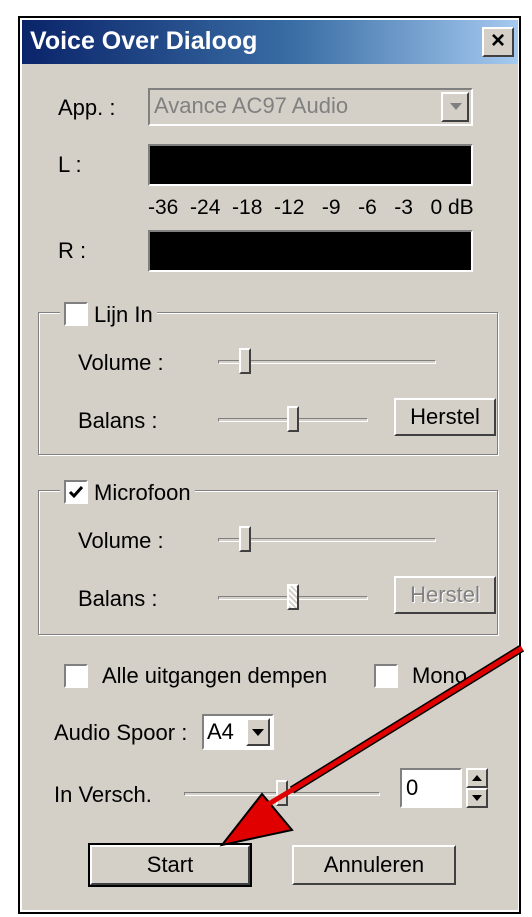  Describe the element at coordinates (372, 745) in the screenshot. I see `annotation-arrow` at that location.